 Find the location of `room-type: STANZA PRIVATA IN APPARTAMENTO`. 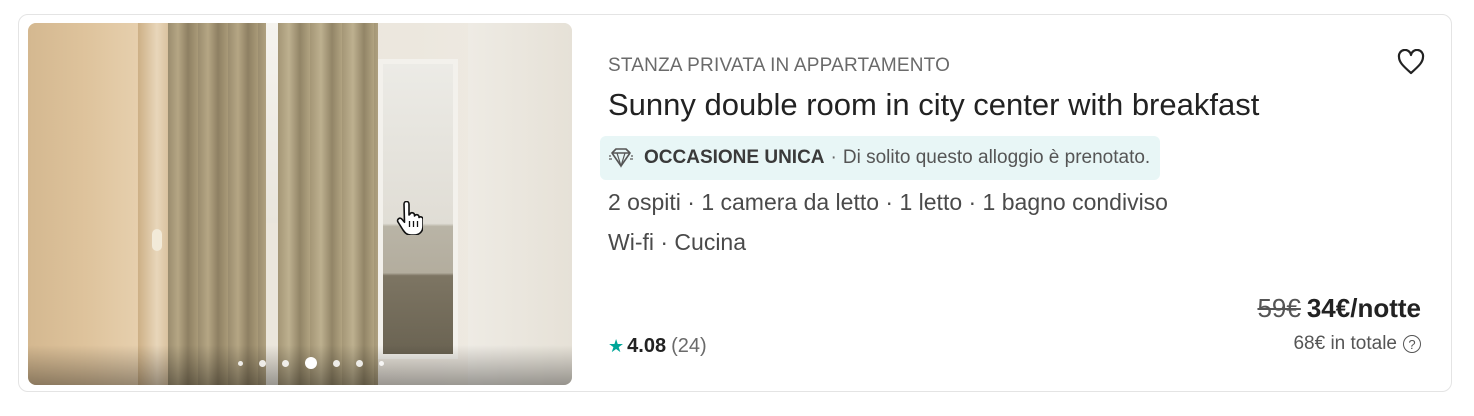

room-type: STANZA PRIVATA IN APPARTAMENTO is located at coordinates (779, 65).